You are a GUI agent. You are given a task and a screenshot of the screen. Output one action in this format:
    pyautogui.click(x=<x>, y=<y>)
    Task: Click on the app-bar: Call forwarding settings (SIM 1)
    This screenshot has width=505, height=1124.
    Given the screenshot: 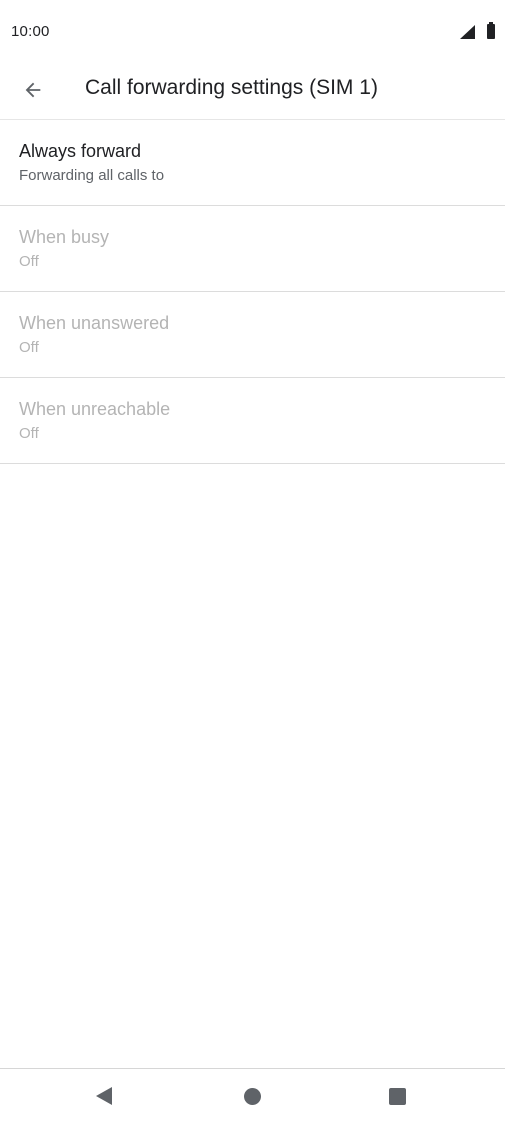 What is the action you would take?
    pyautogui.click(x=252, y=91)
    